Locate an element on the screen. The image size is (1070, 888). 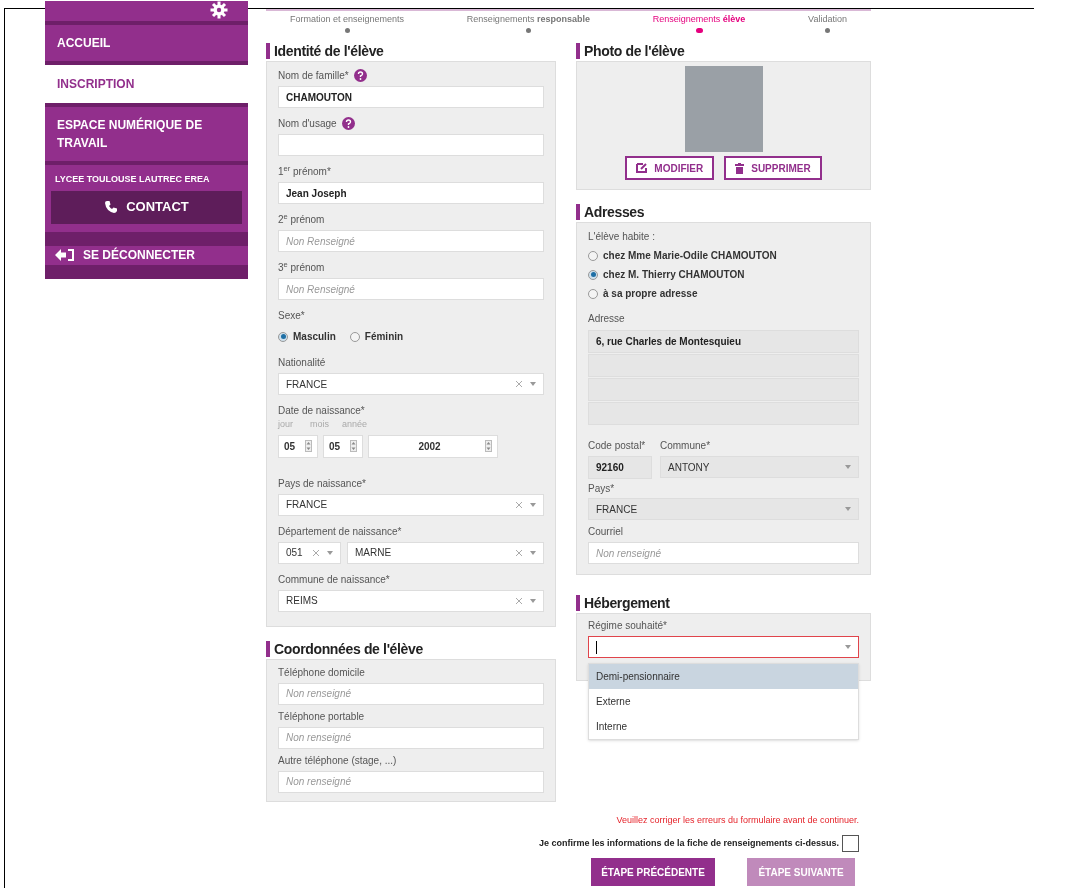
field-label: Commune de naissance* is located at coordinates (334, 579).